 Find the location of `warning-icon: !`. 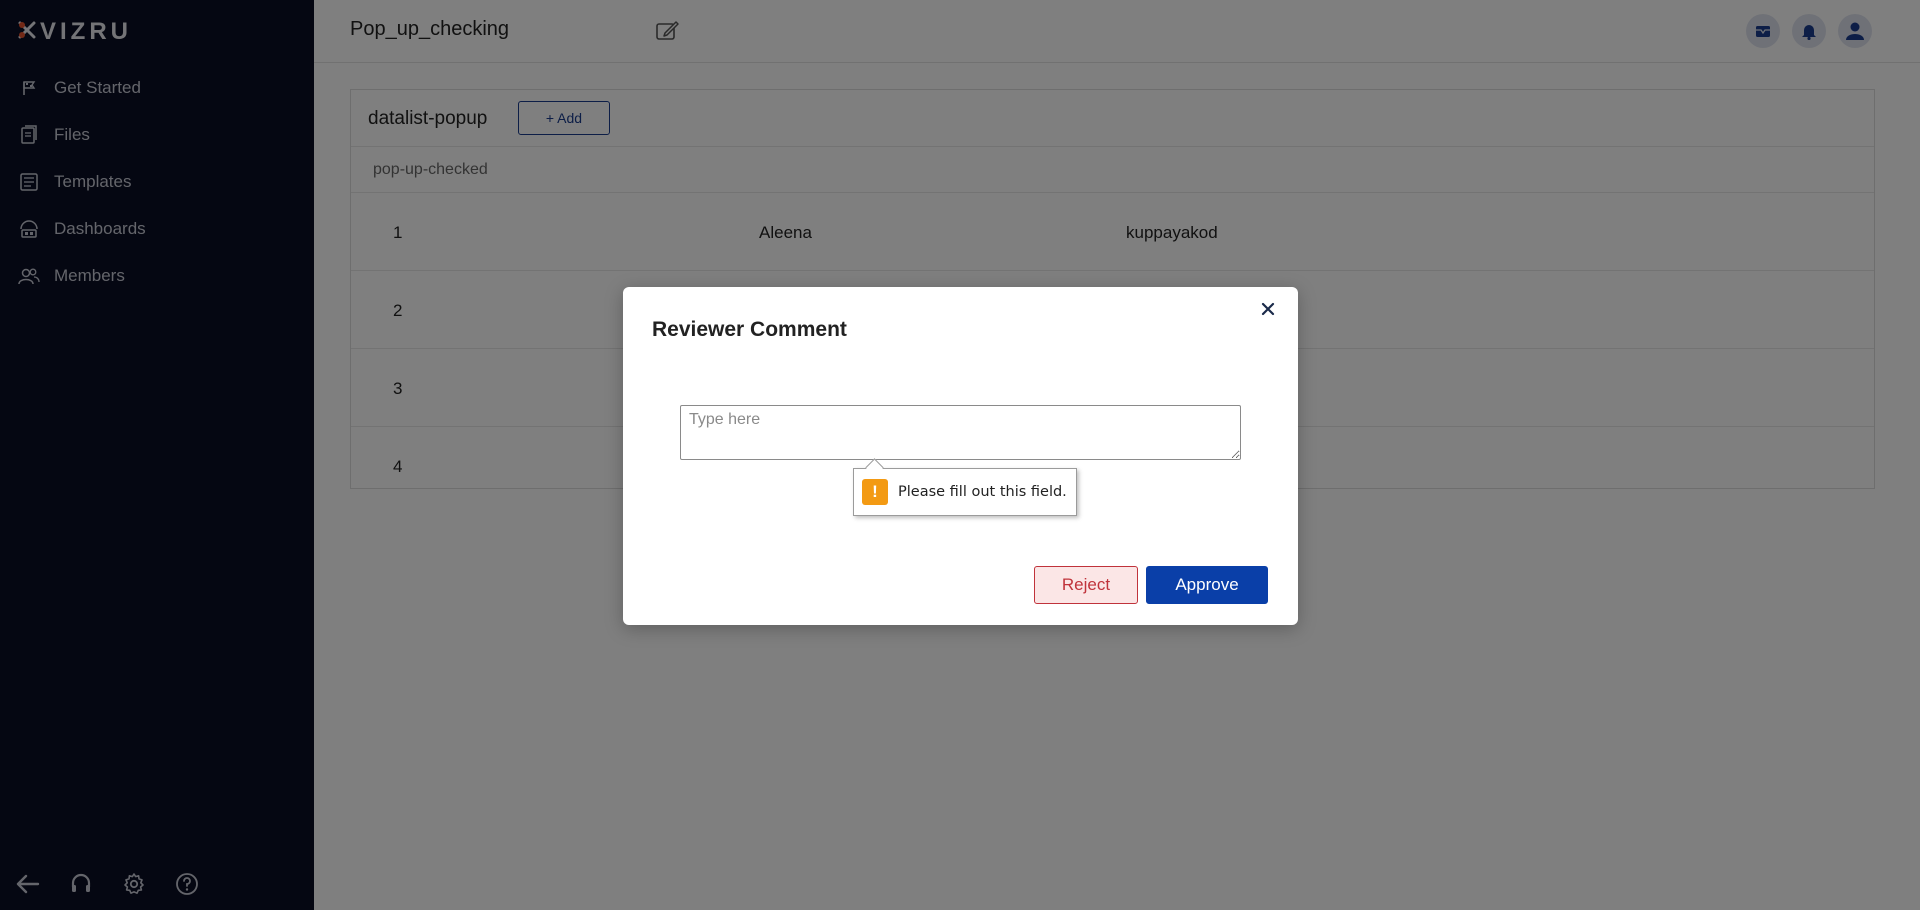

warning-icon: ! is located at coordinates (875, 492).